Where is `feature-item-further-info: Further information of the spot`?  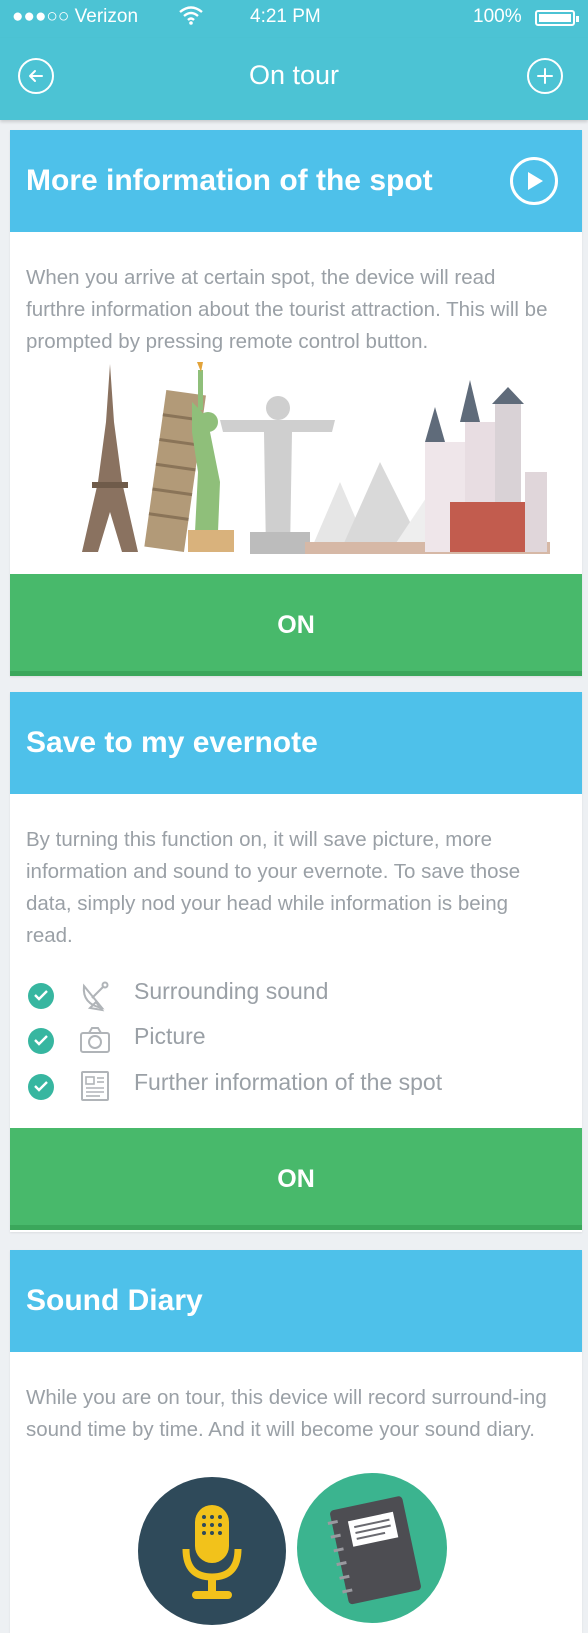
feature-item-further-info: Further information of the spot is located at coordinates (296, 1086).